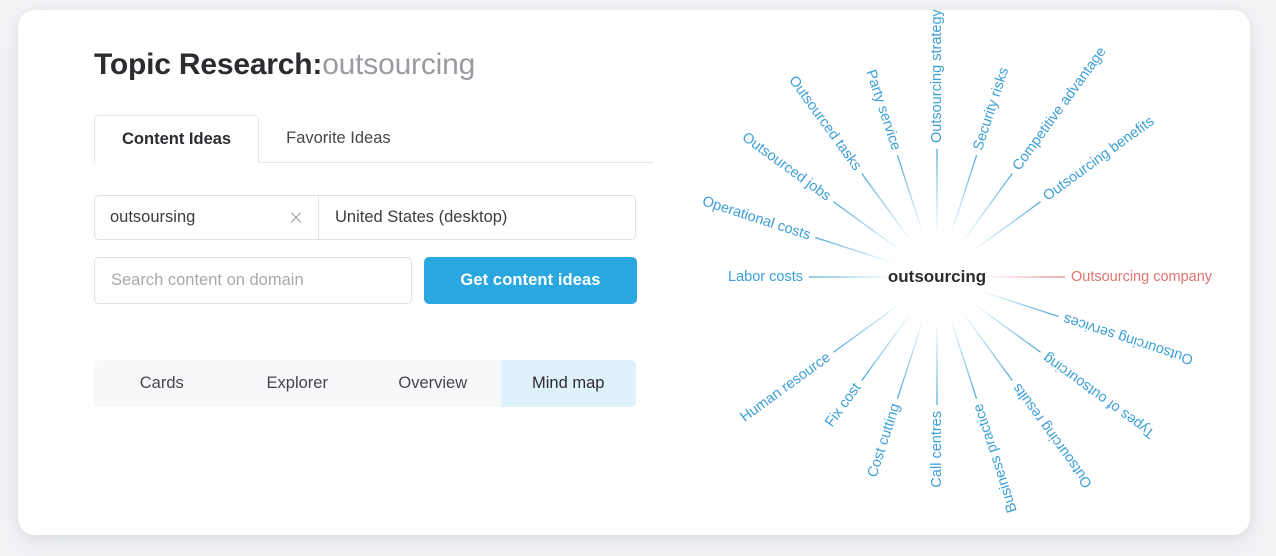  Describe the element at coordinates (937, 449) in the screenshot. I see `mind-map-node: Call centres` at that location.